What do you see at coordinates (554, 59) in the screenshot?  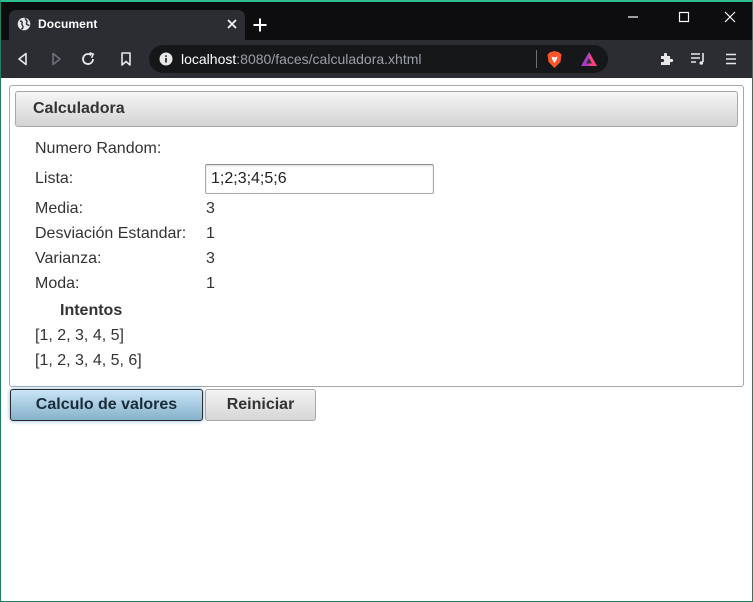 I see `brave-shields-icon` at bounding box center [554, 59].